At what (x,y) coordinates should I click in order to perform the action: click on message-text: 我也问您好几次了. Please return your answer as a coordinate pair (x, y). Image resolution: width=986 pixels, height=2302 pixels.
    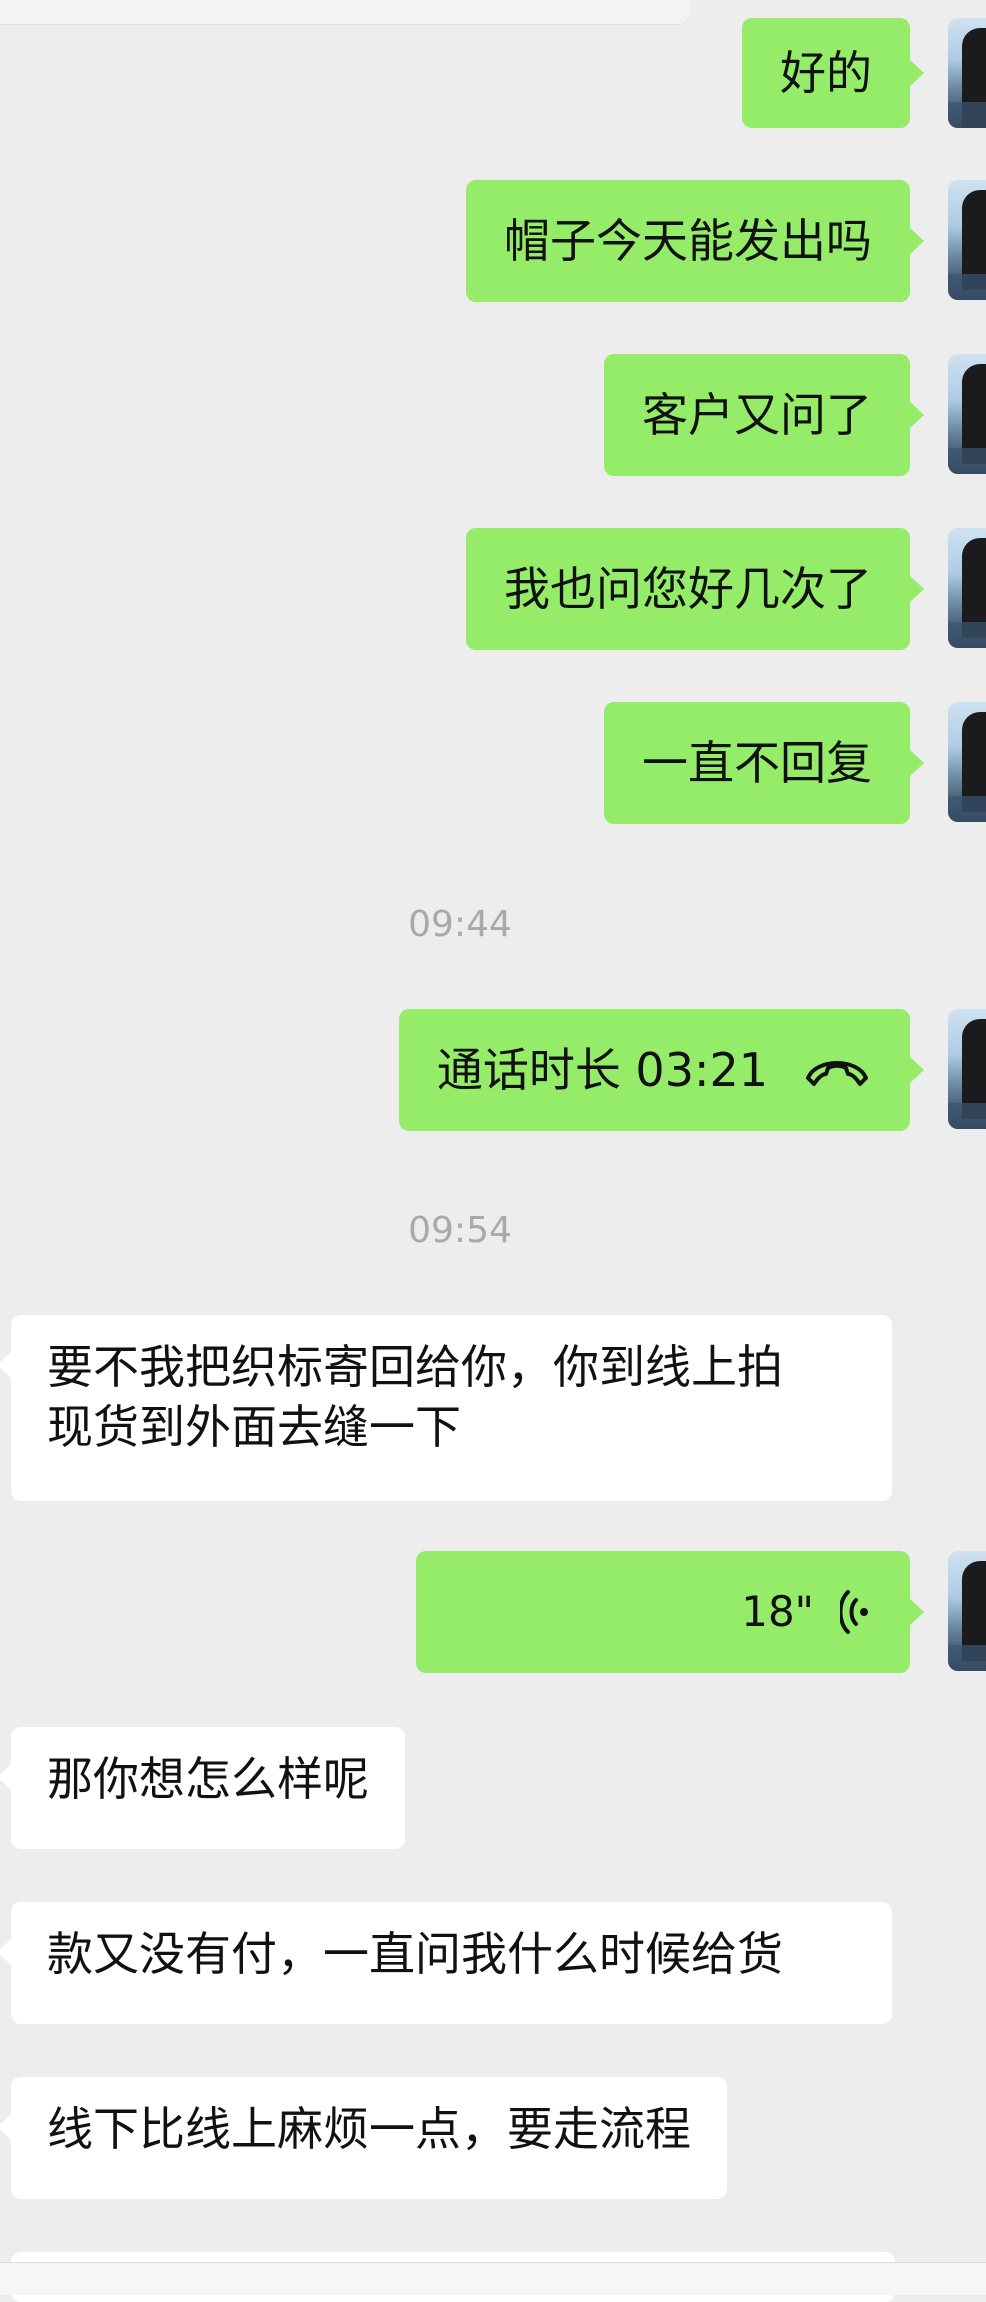
    Looking at the image, I should click on (688, 589).